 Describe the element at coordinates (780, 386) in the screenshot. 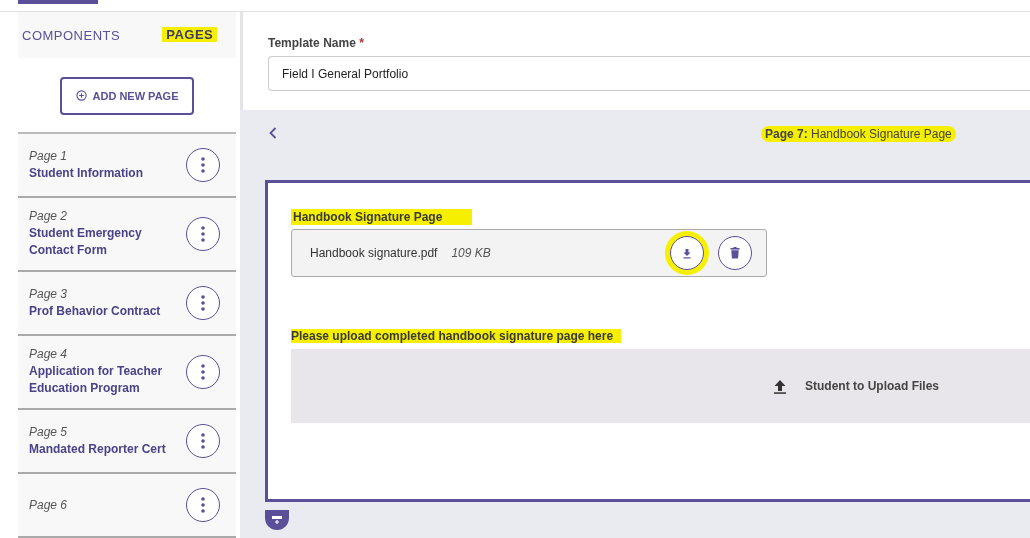

I see `upload-icon` at that location.